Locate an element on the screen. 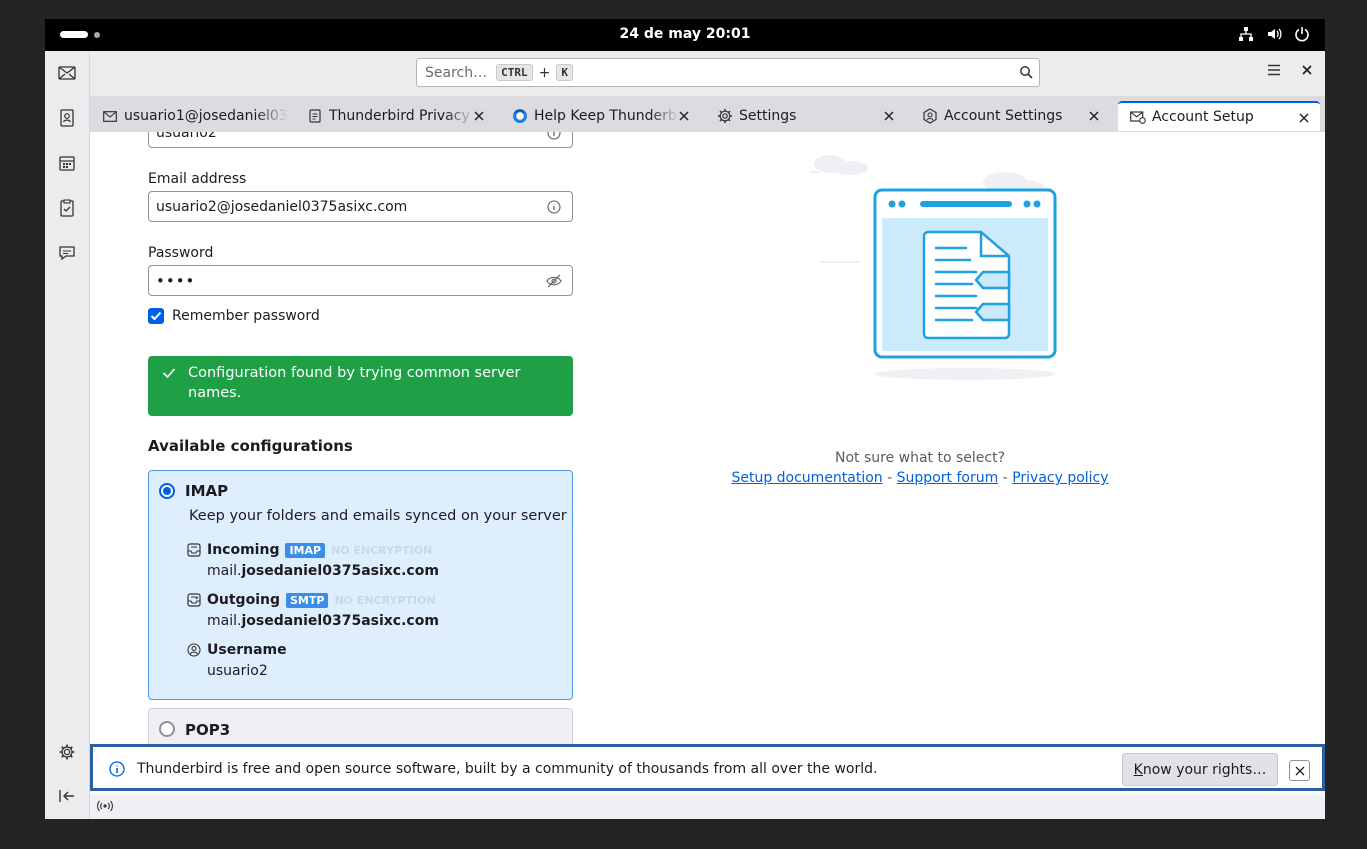 Image resolution: width=1367 pixels, height=849 pixels. tasks-icon is located at coordinates (67, 208).